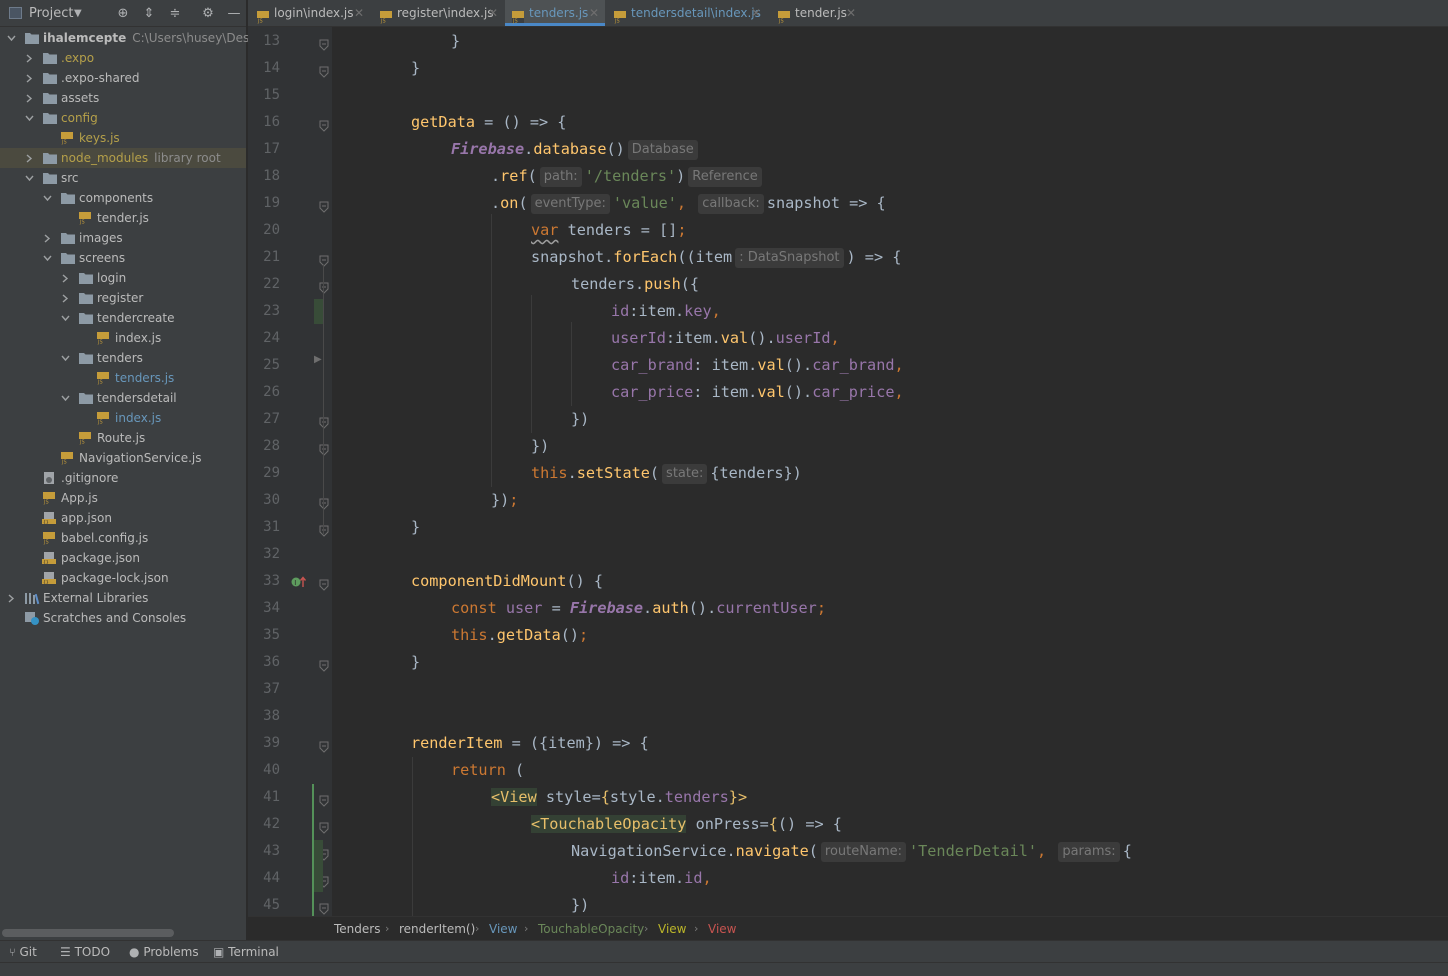 This screenshot has height=976, width=1448. I want to click on code-line: <TouchableOpacity onPress={() => {, so click(686, 824).